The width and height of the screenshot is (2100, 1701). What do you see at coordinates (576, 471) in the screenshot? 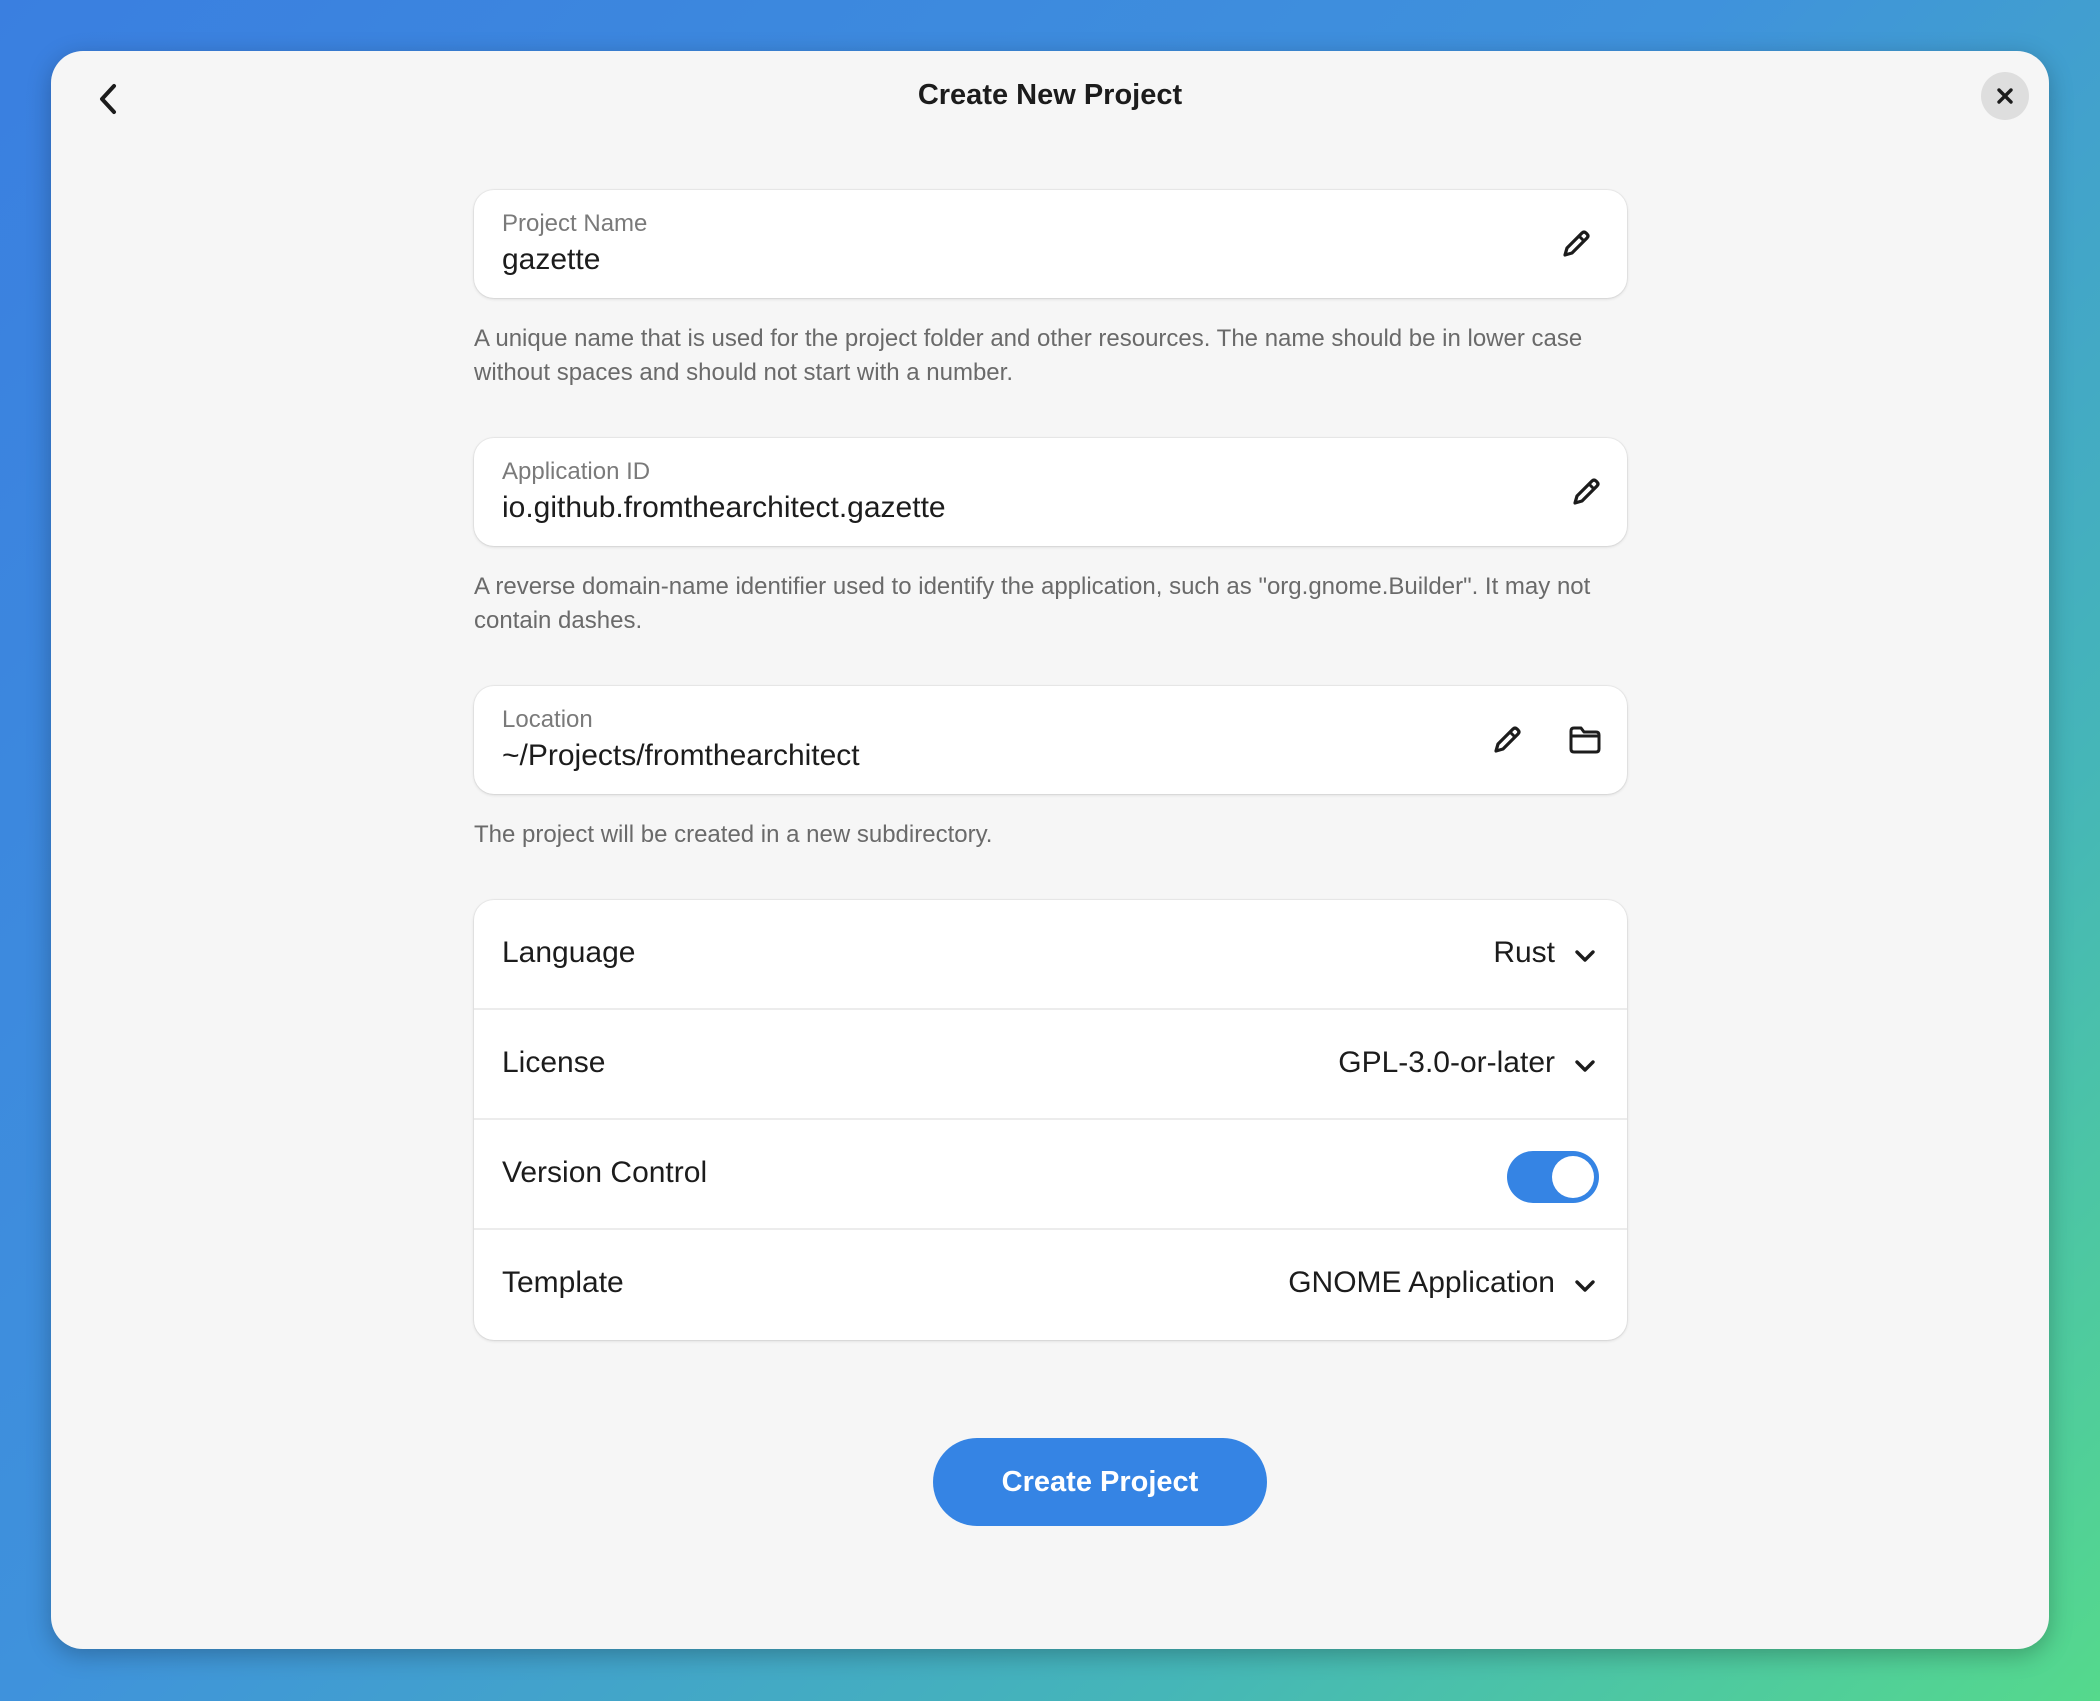
I see `application-id-label: Application ID` at bounding box center [576, 471].